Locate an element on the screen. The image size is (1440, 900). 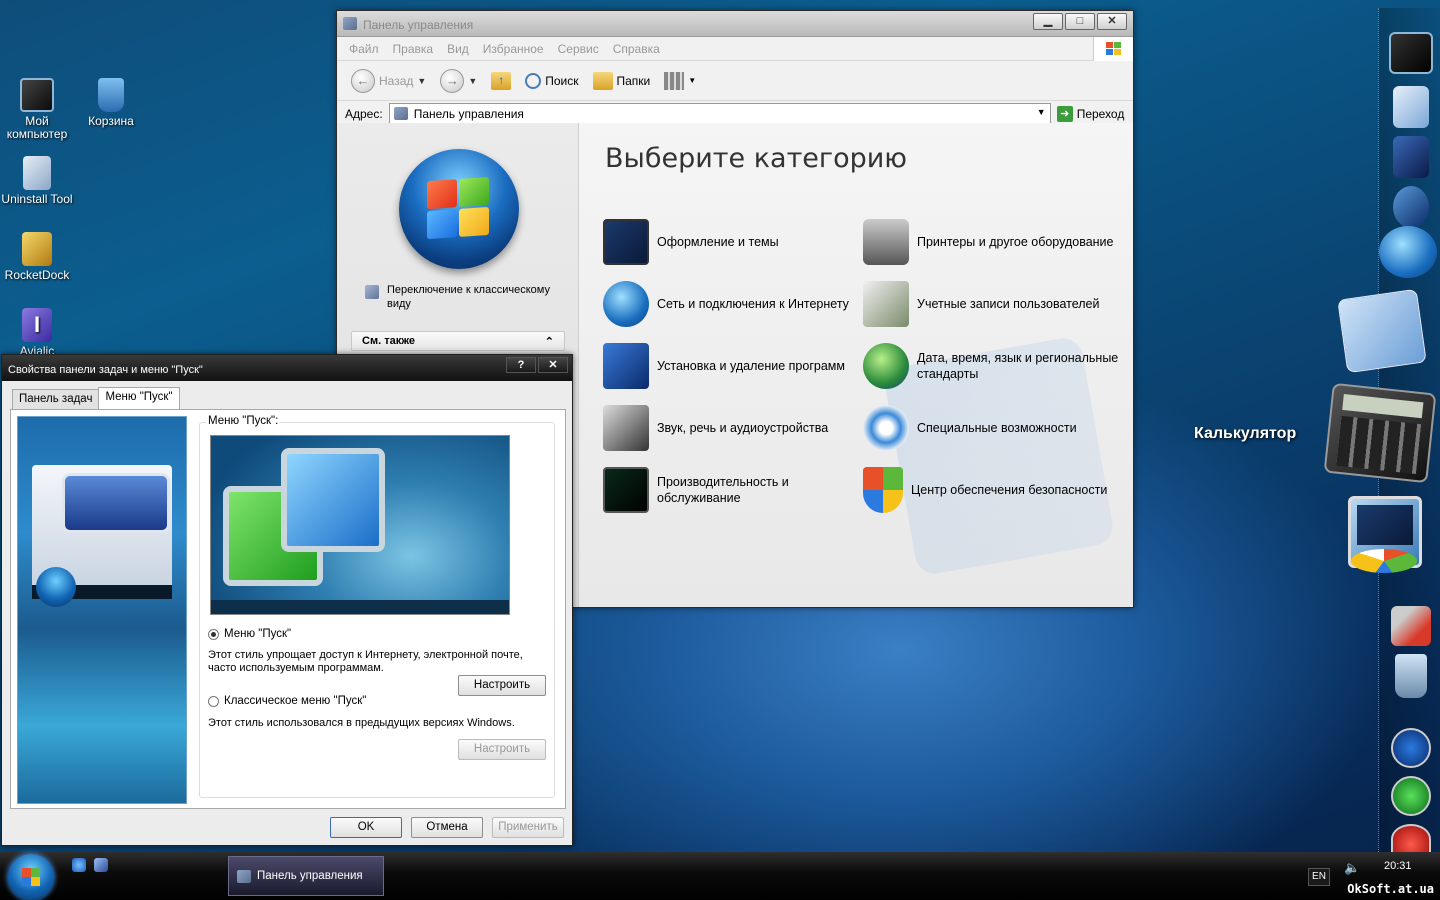
start-button is located at coordinates (31, 877).